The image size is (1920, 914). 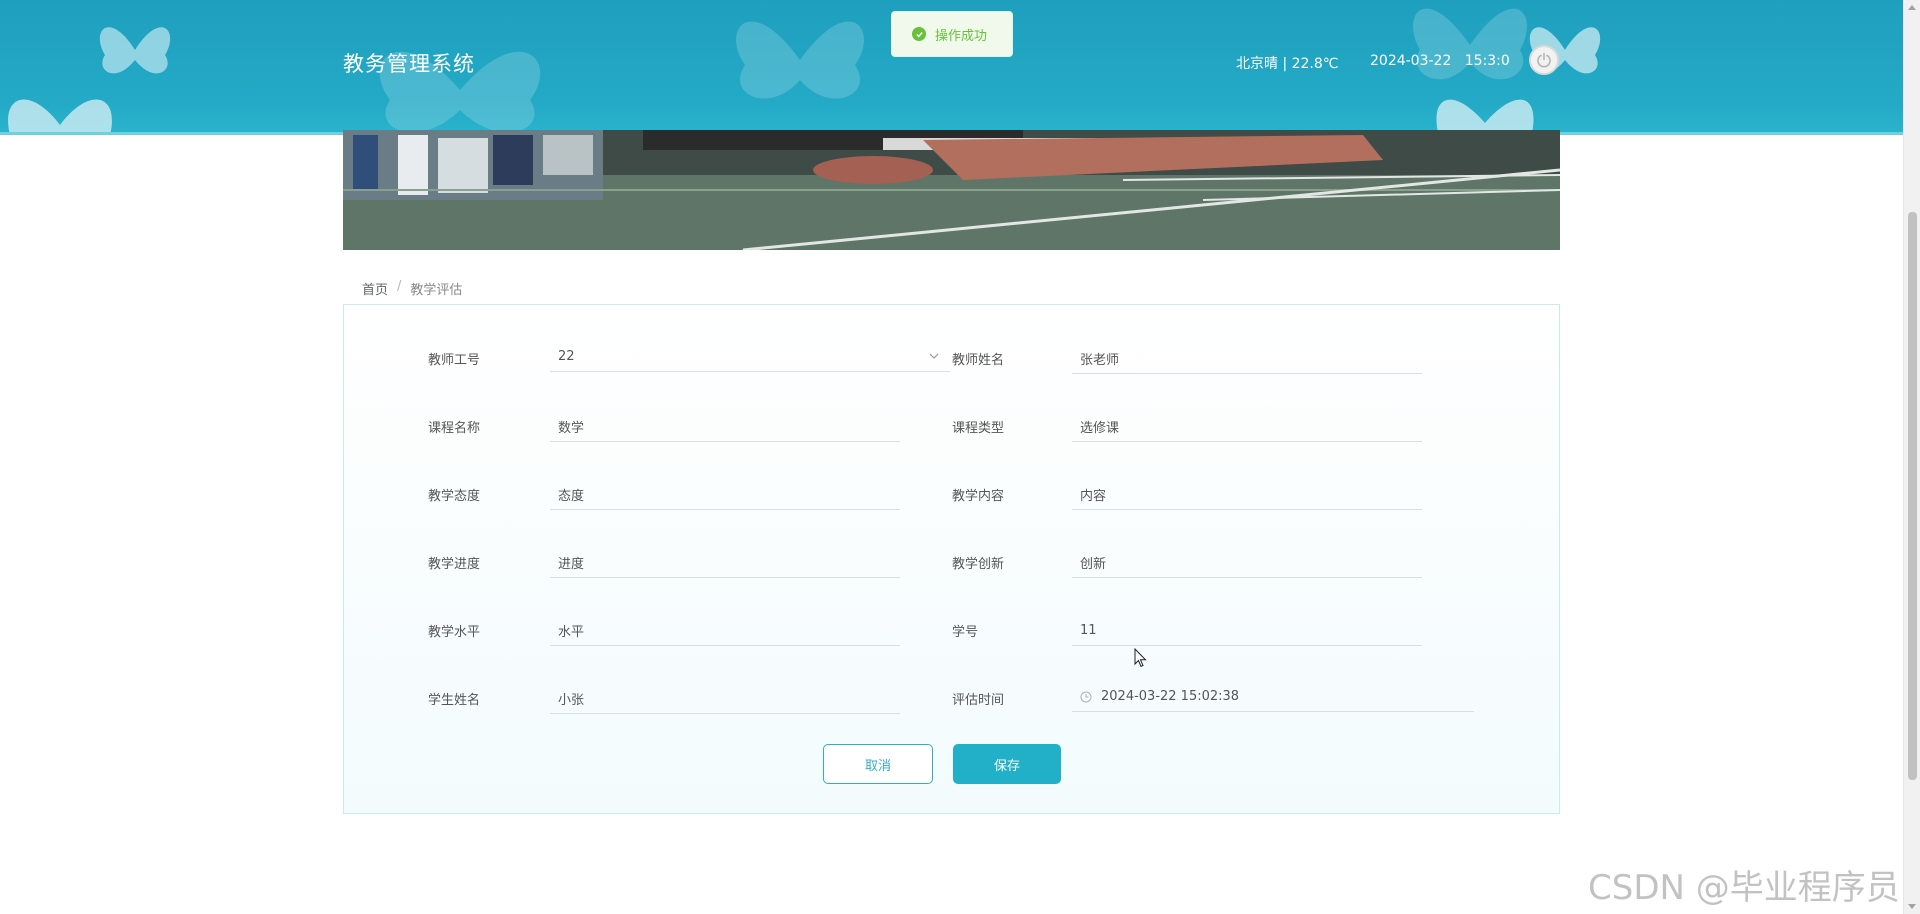 I want to click on site-title: 教务管理系统, so click(x=409, y=64).